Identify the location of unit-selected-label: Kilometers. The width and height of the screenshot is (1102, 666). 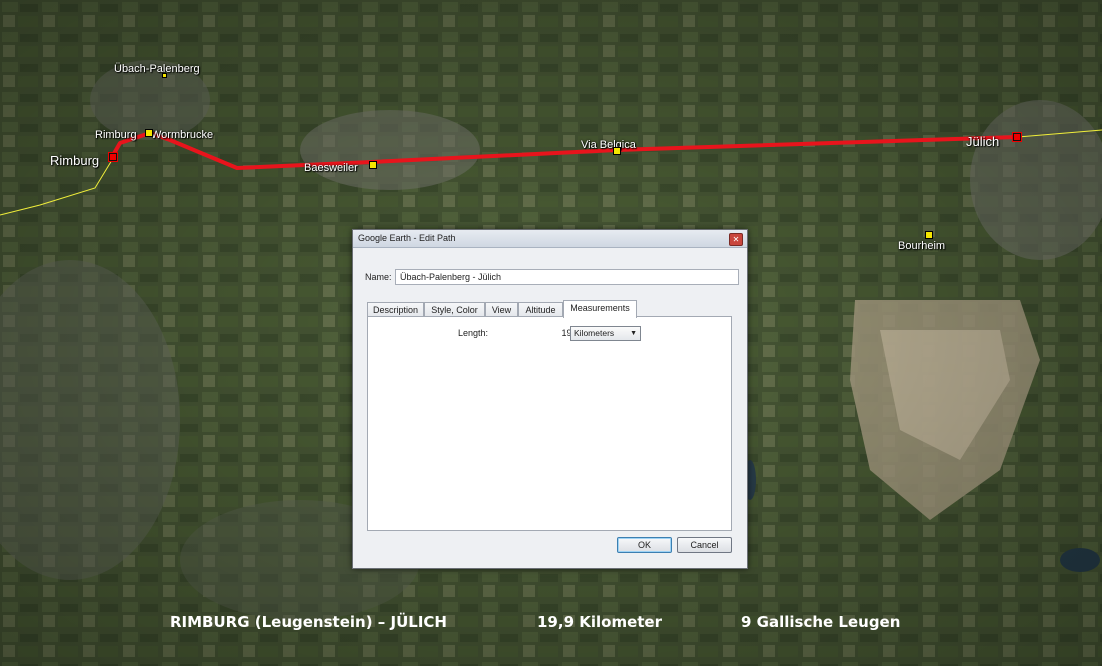
(594, 333).